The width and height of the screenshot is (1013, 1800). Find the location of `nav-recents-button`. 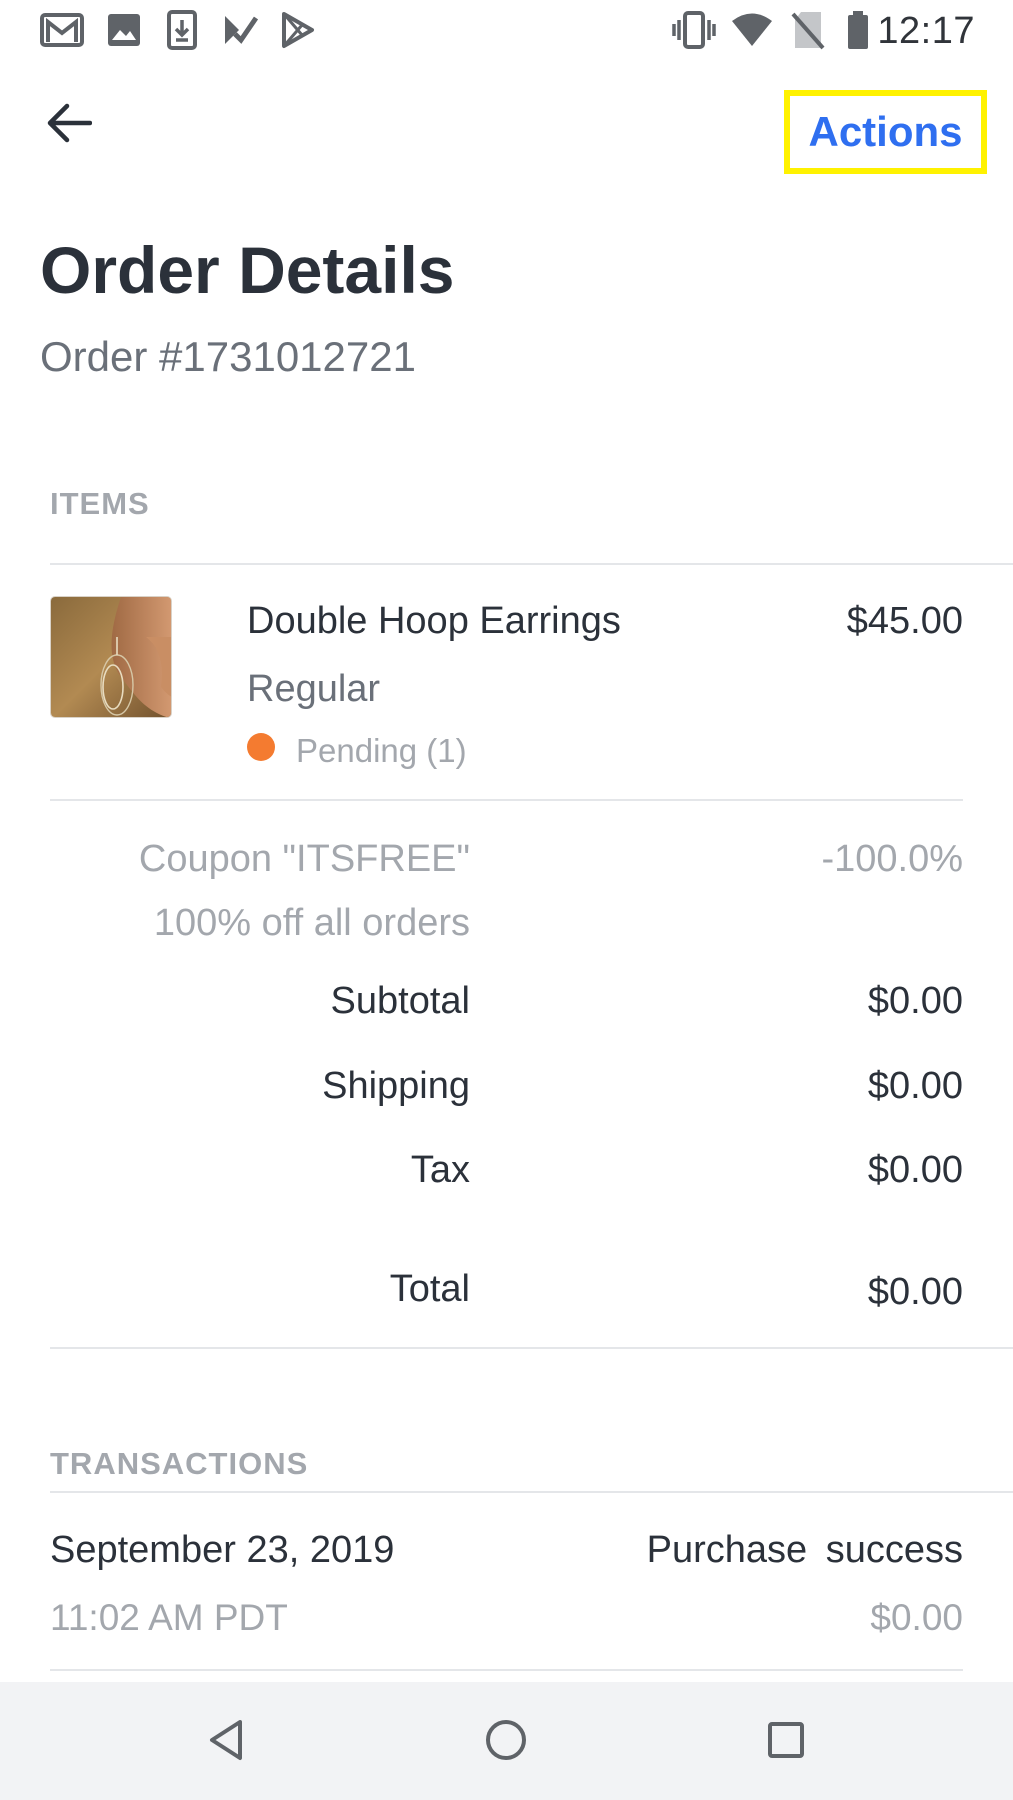

nav-recents-button is located at coordinates (786, 1742).